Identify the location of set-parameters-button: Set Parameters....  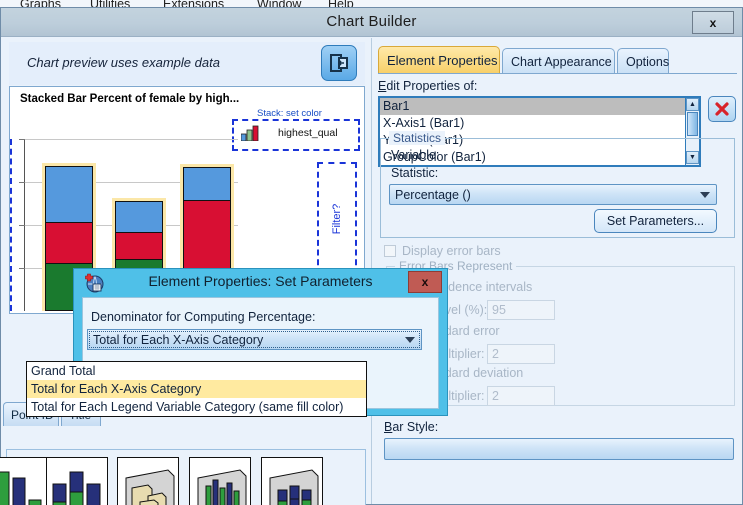
(655, 221).